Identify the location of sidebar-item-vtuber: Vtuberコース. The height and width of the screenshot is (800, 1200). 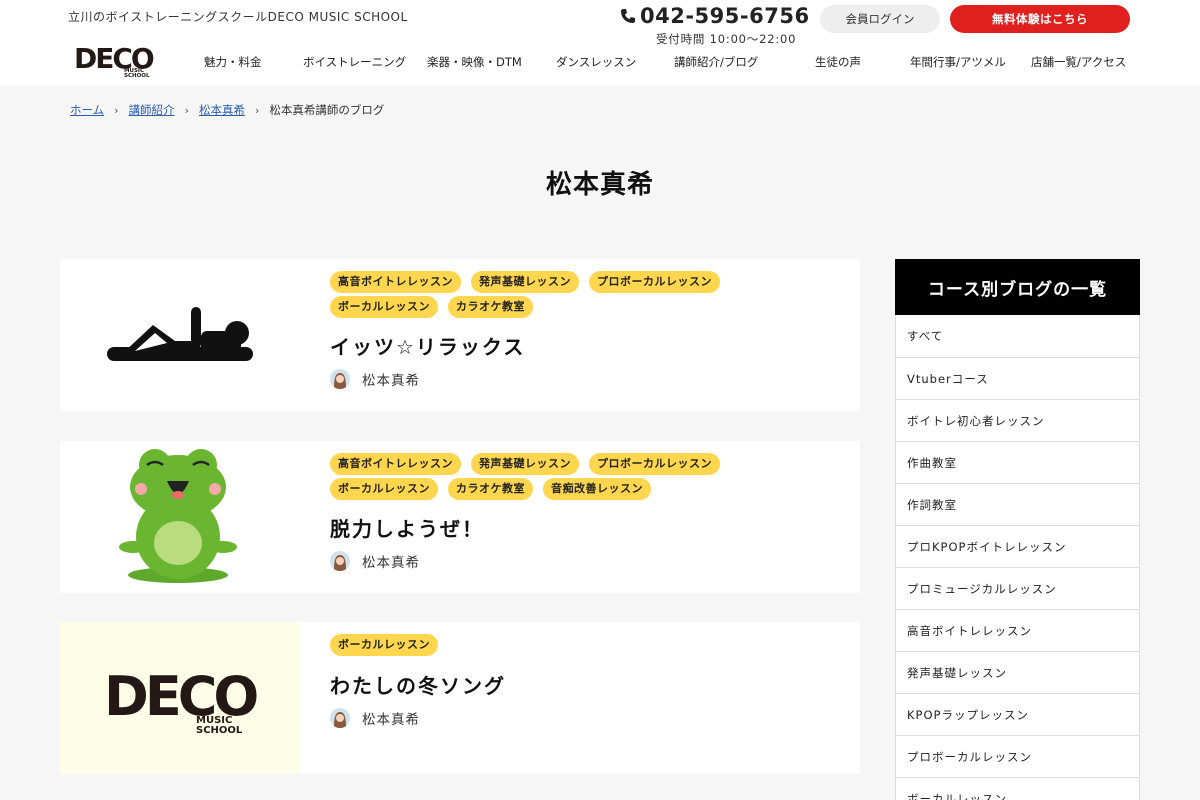
(1017, 378).